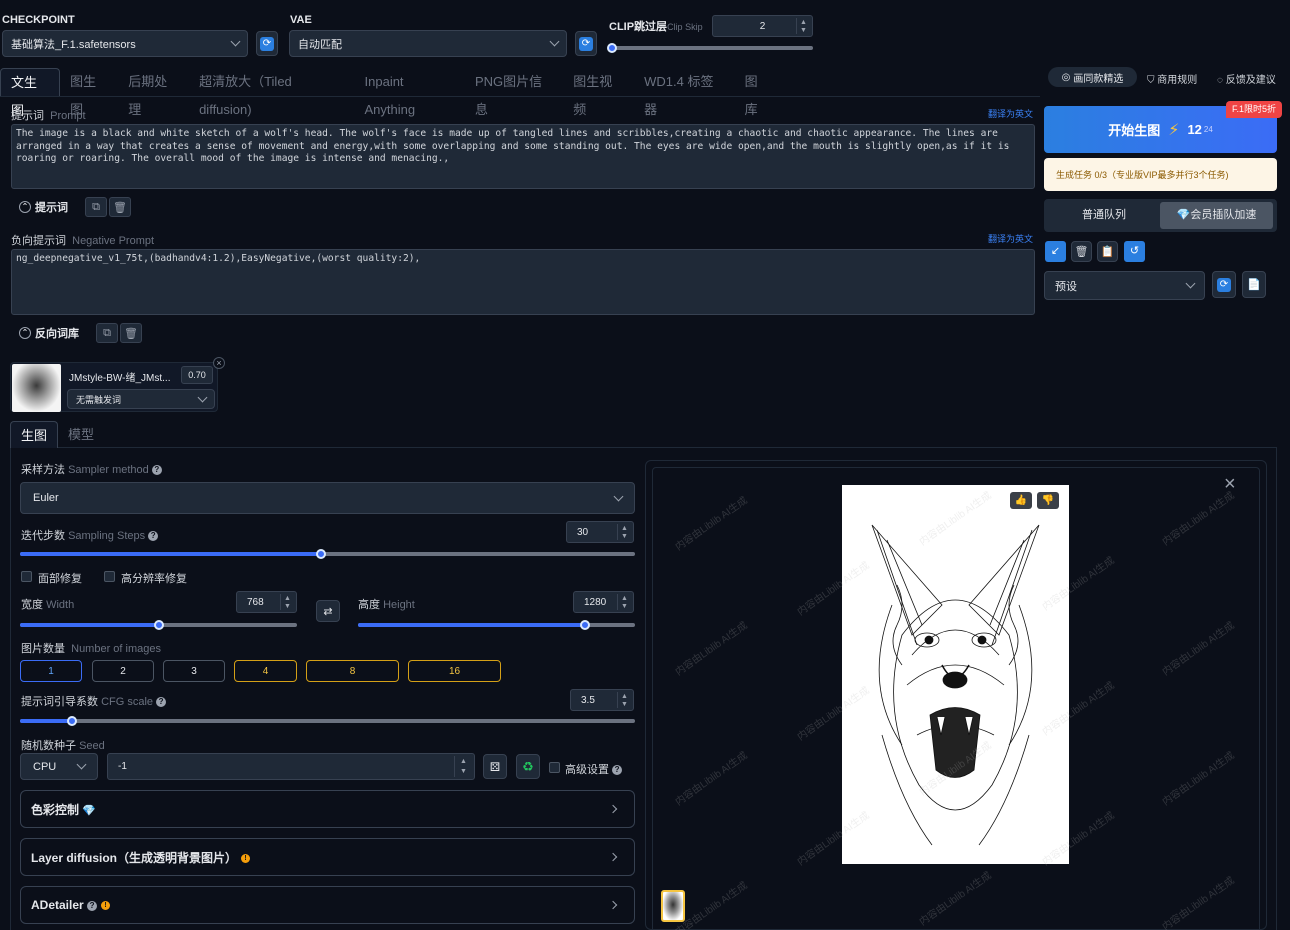 The image size is (1290, 930). What do you see at coordinates (1010, 113) in the screenshot?
I see `prompt-translate-link: 翻译为英文` at bounding box center [1010, 113].